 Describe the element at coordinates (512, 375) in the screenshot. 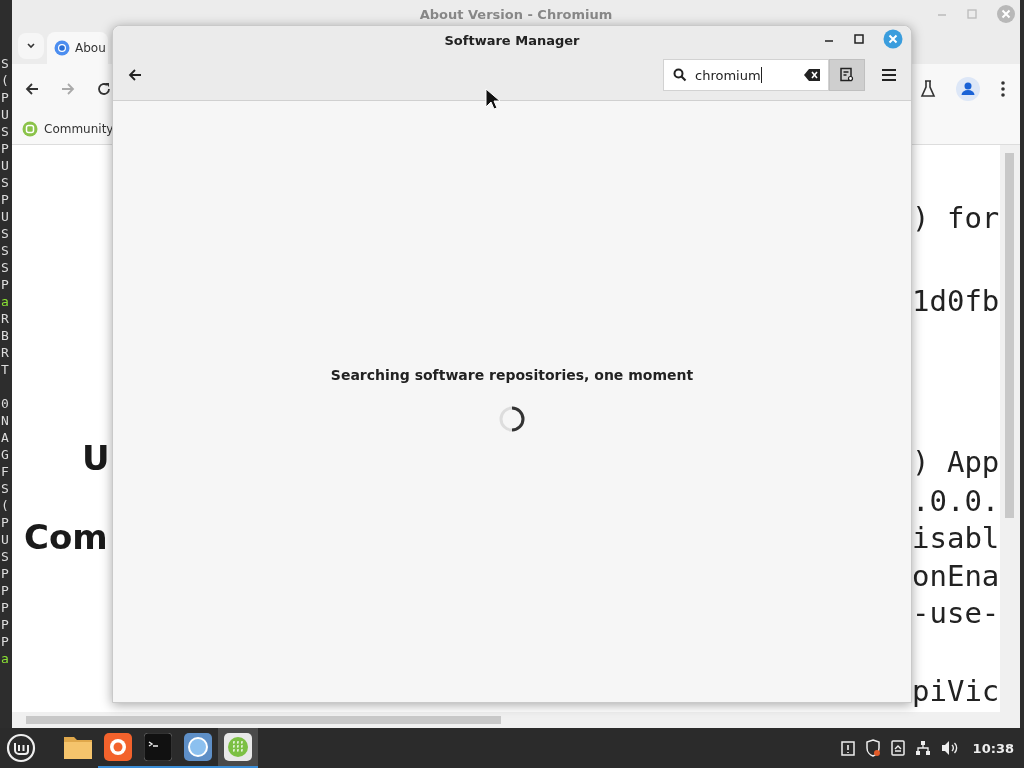

I see `status-message: Searching software repositories, one moment` at that location.